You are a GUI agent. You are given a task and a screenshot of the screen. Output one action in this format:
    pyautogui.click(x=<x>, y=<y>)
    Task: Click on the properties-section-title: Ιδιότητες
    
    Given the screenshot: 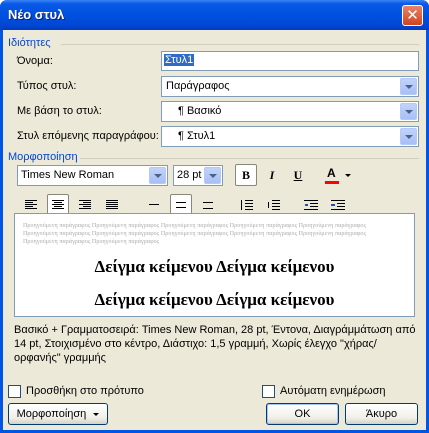 What is the action you would take?
    pyautogui.click(x=29, y=43)
    